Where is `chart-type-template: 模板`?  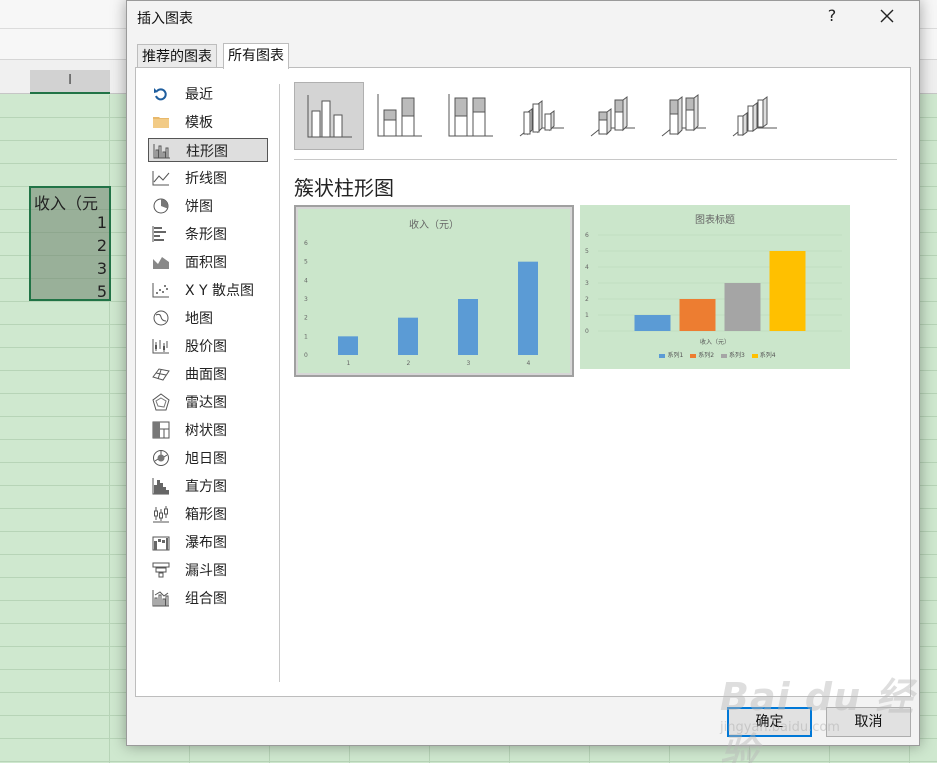 chart-type-template: 模板 is located at coordinates (208, 122).